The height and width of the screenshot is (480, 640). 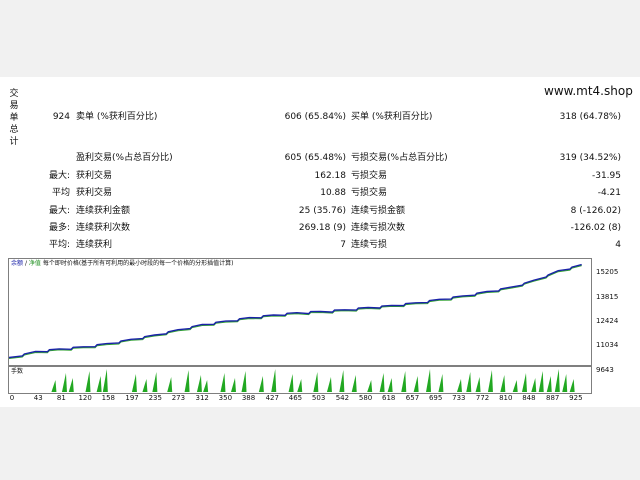 I want to click on legend-equity: 净值, so click(x=34, y=263).